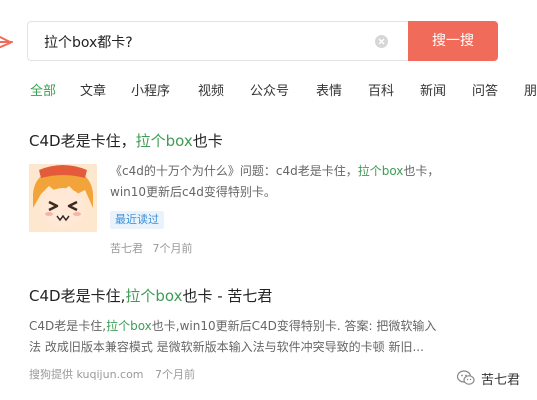 This screenshot has width=537, height=400. I want to click on recently-read-badge: 最近读过, so click(137, 220).